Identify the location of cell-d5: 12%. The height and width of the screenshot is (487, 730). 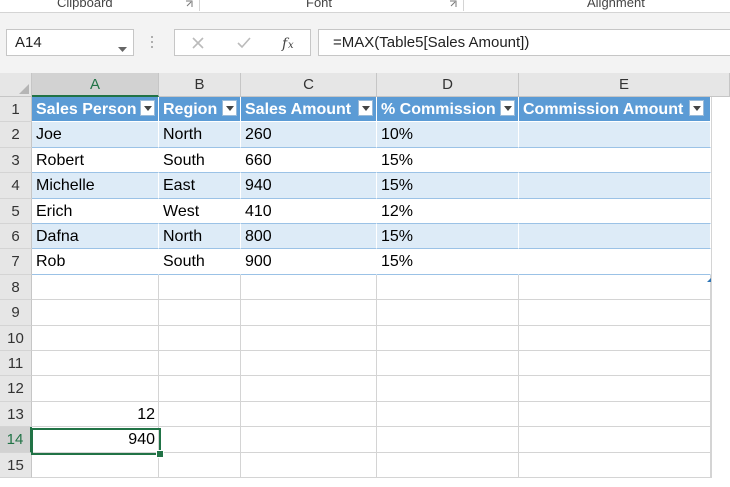
(448, 211).